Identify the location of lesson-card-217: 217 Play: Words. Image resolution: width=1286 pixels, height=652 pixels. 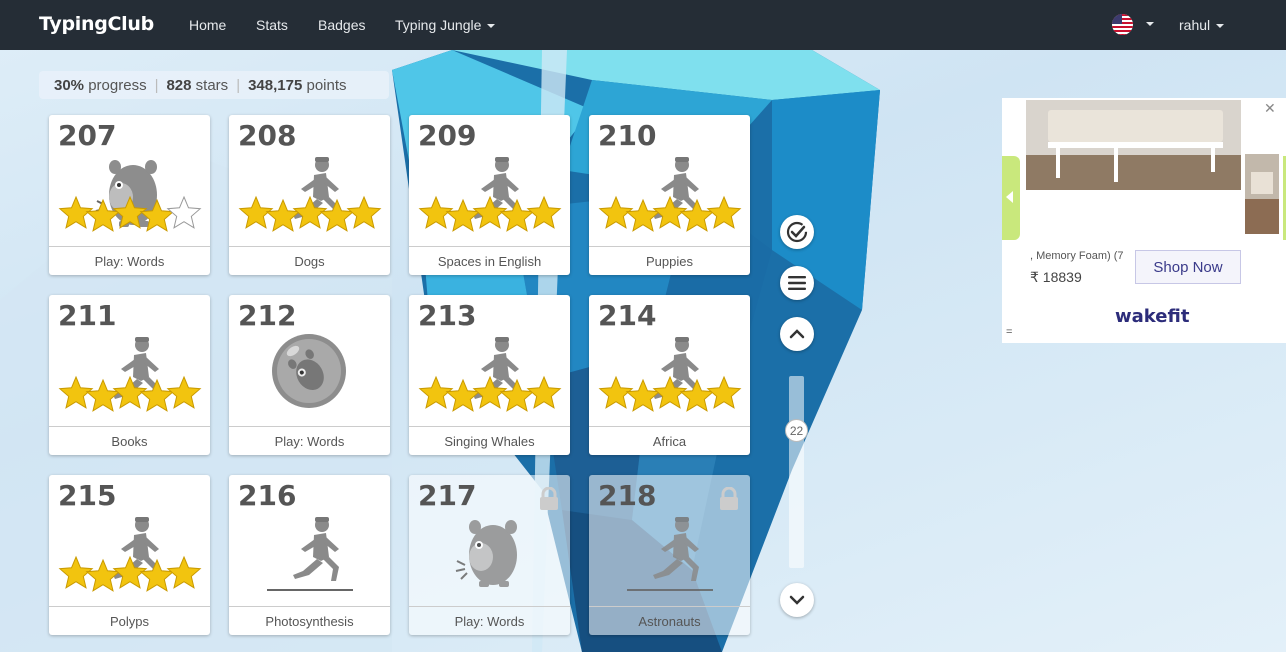
(489, 555).